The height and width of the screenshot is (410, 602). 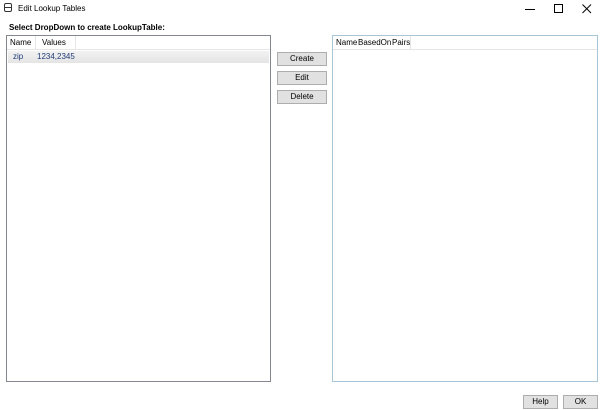 I want to click on column-header-values: Values, so click(x=54, y=42).